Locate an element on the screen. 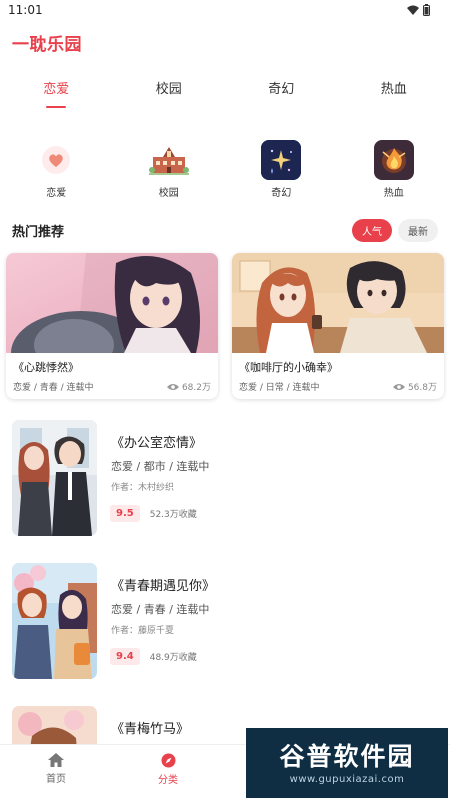 This screenshot has width=450, height=800. book-title: 《青梅竹马》 is located at coordinates (150, 729).